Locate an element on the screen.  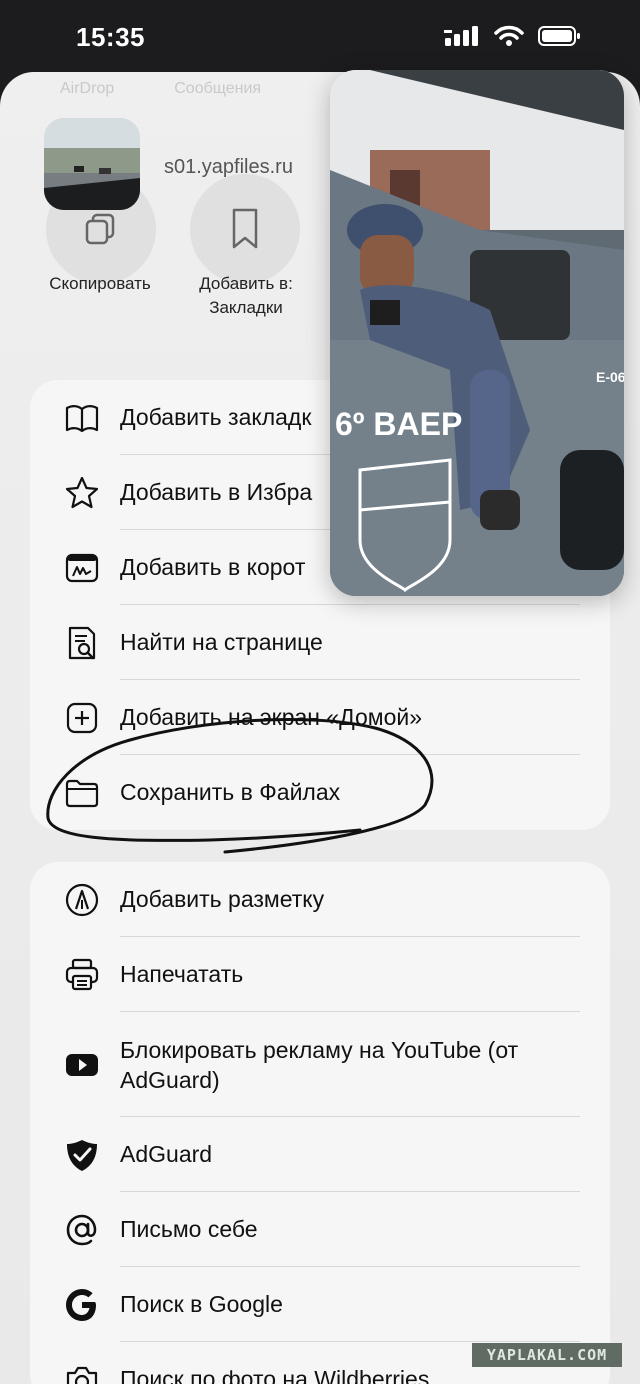
save-to-files-row: Сохранить в Файлах is located at coordinates (320, 792).